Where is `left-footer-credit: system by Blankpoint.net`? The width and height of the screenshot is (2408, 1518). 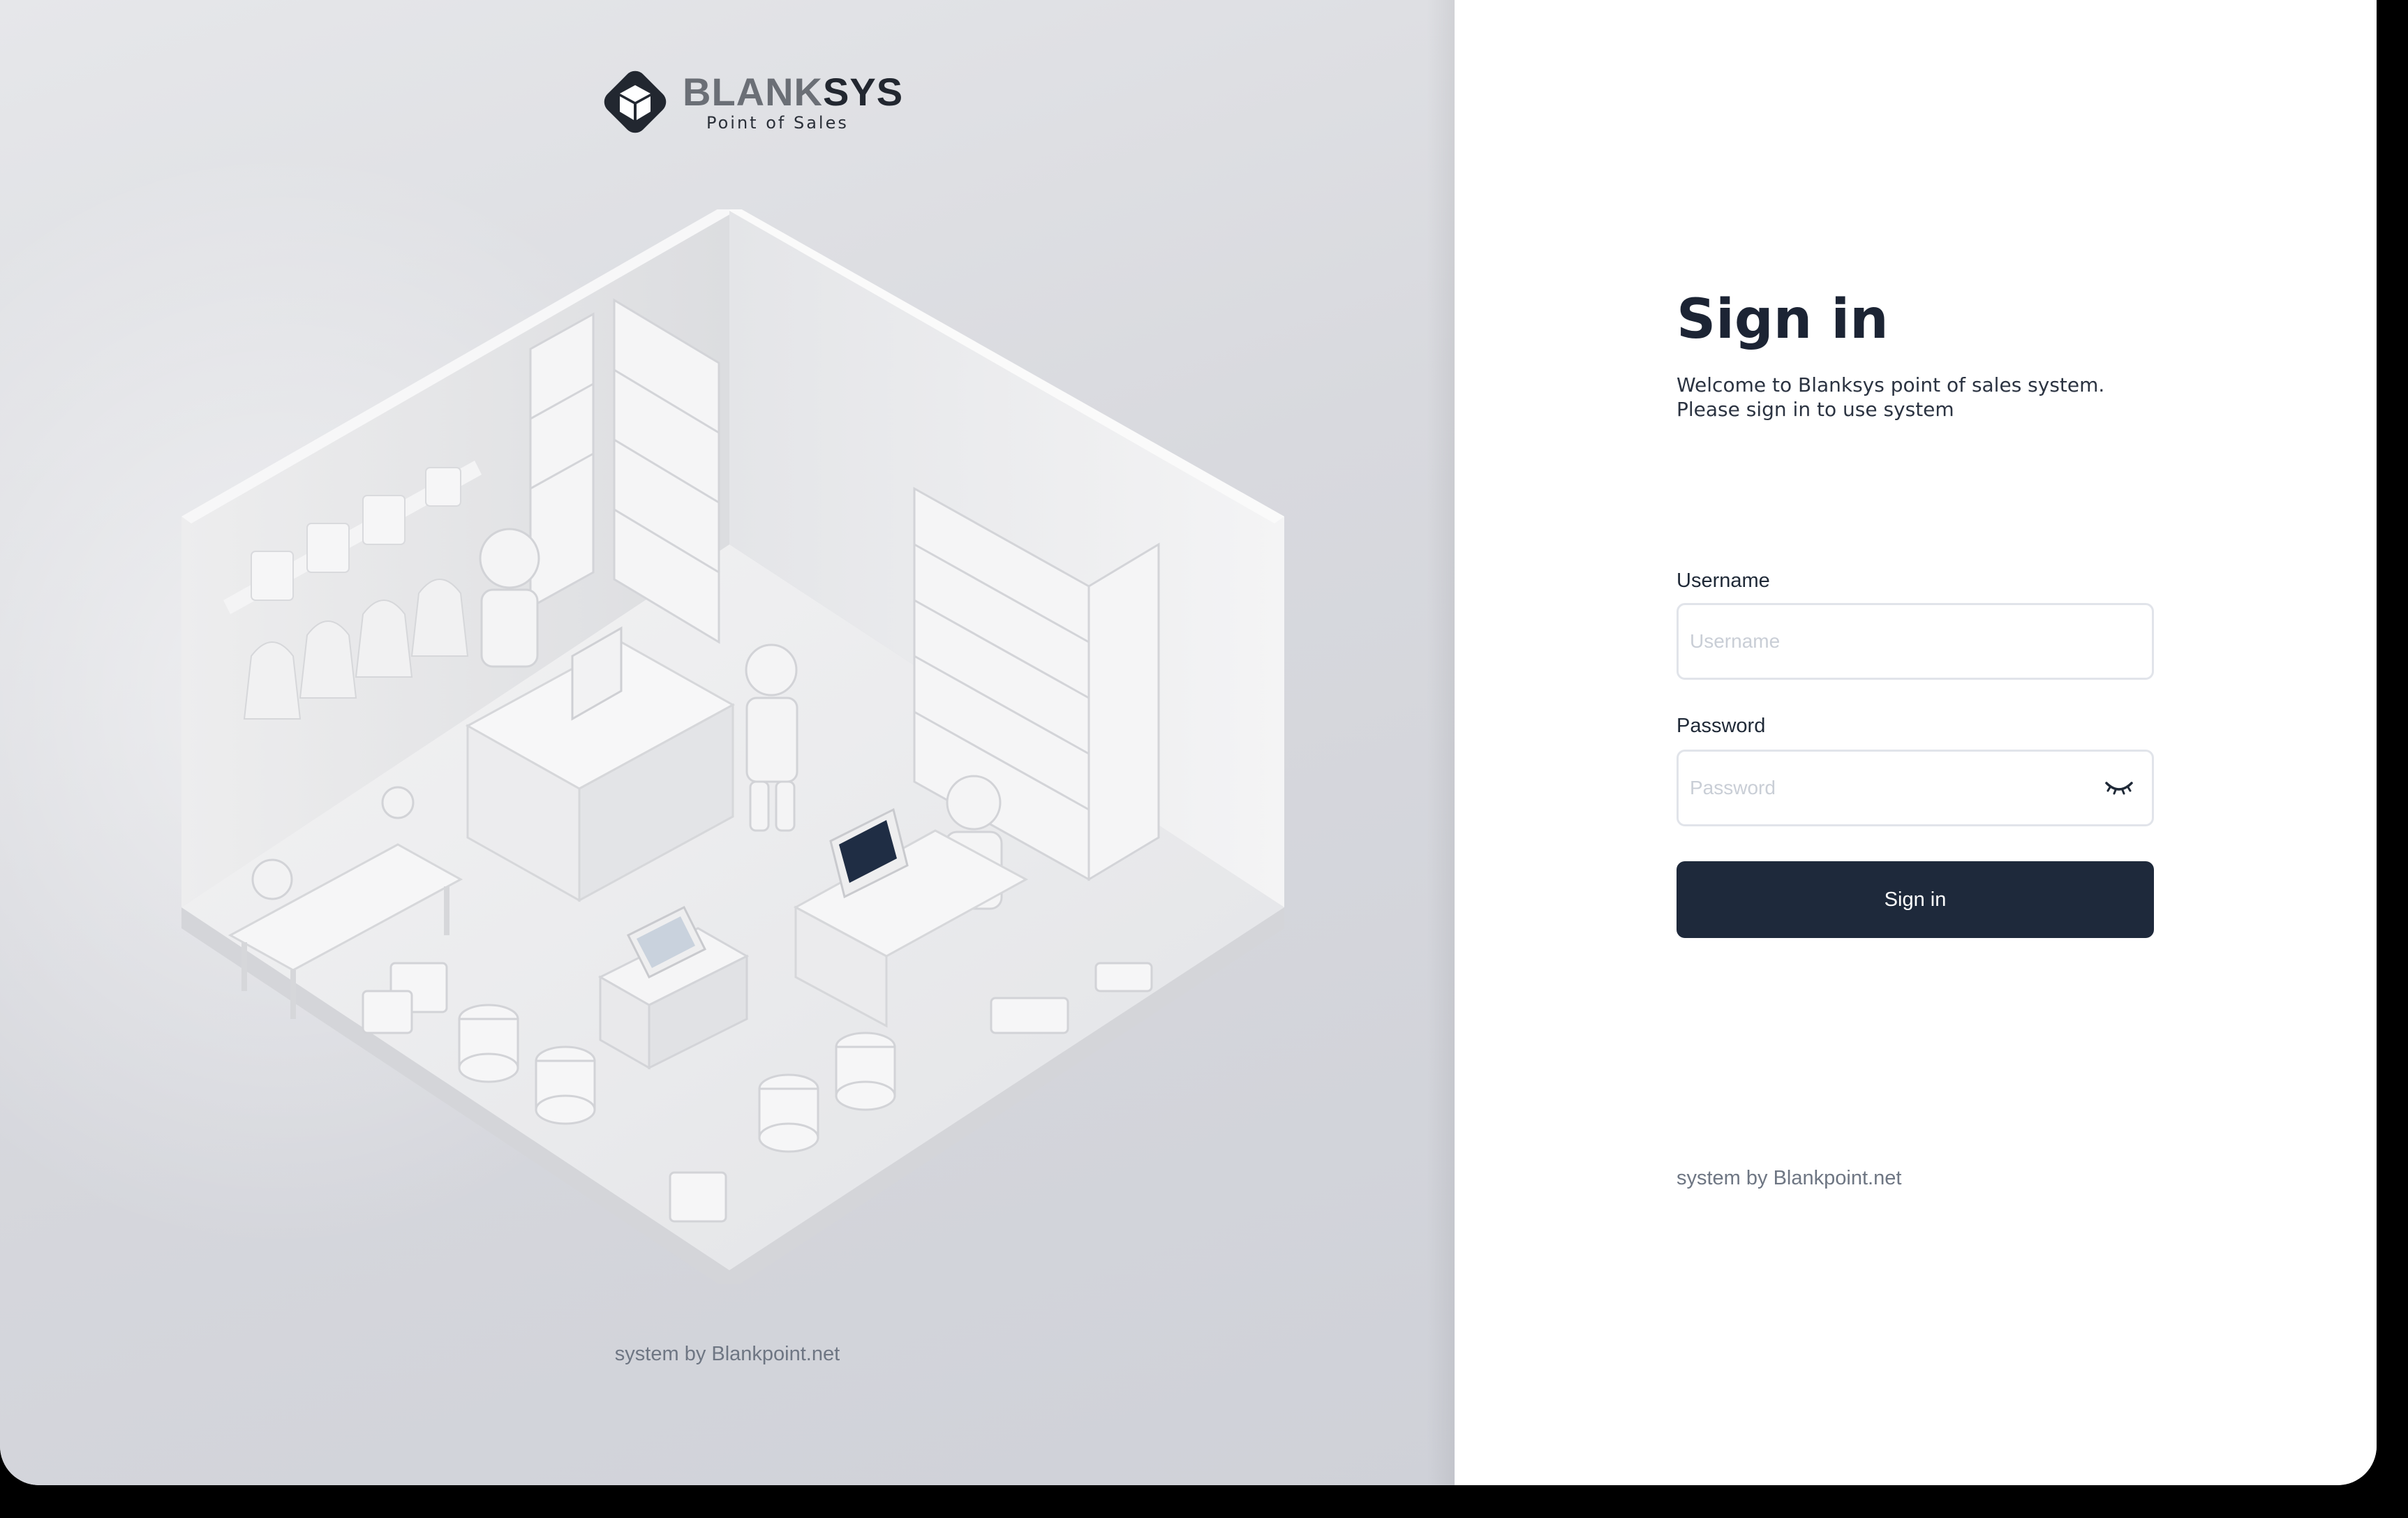
left-footer-credit: system by Blankpoint.net is located at coordinates (727, 1354).